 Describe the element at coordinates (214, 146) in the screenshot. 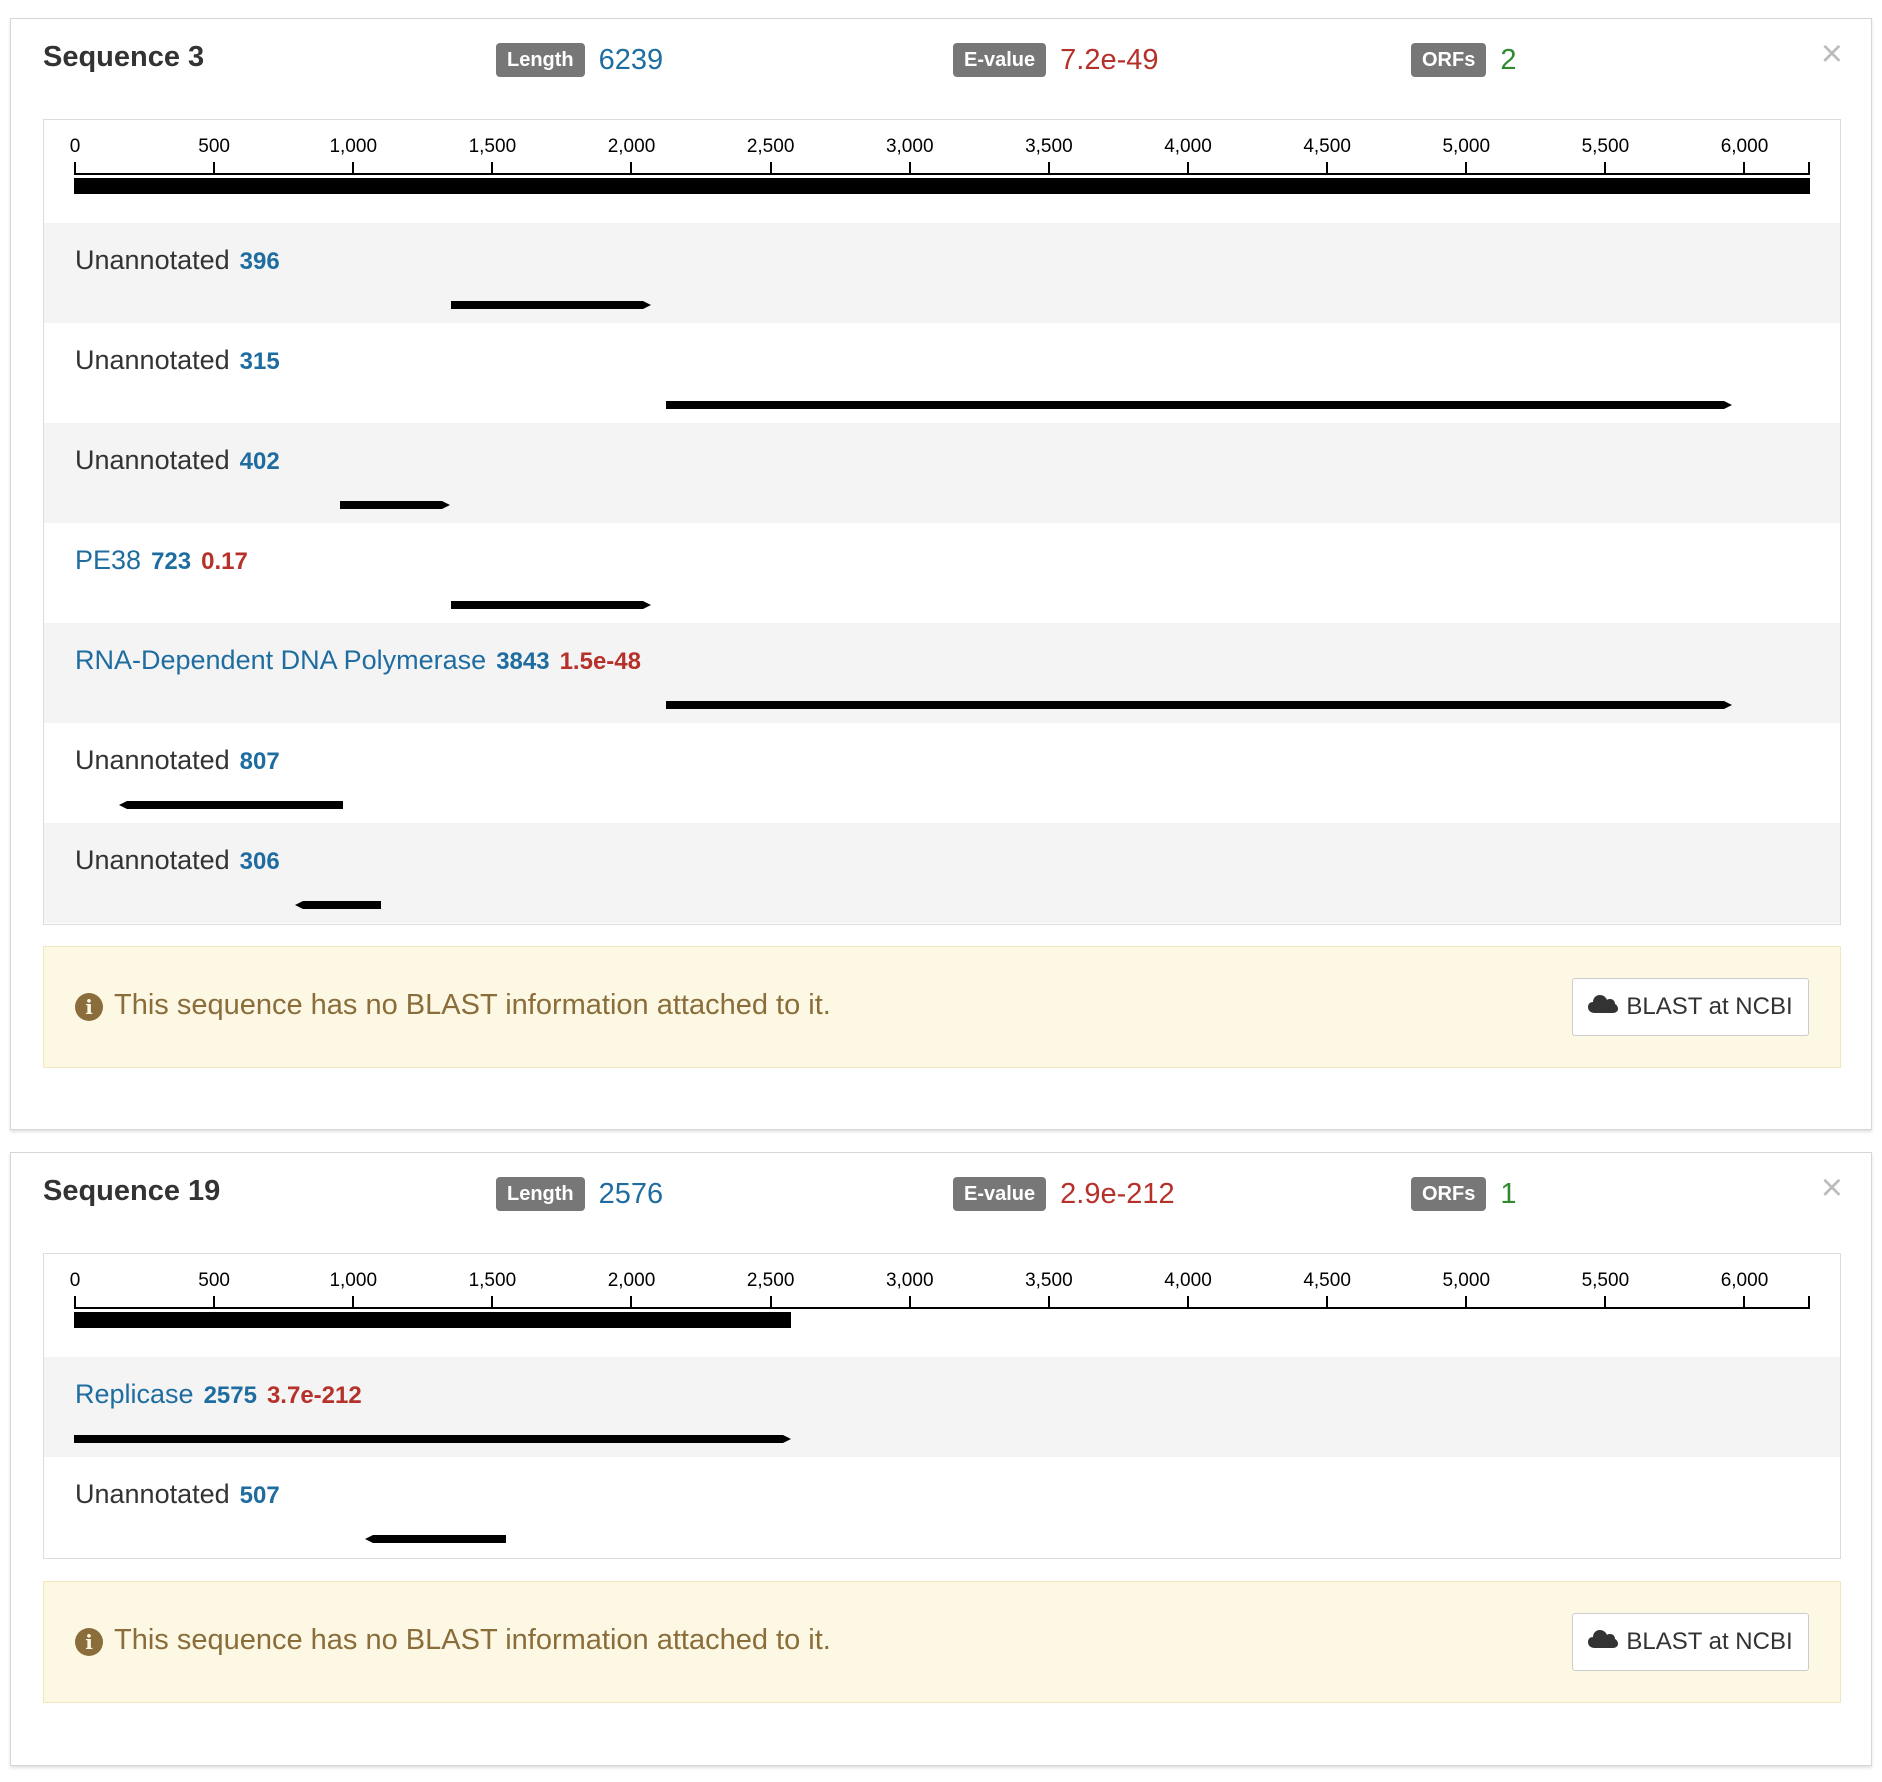

I see `ruler-tick-label: 500` at that location.